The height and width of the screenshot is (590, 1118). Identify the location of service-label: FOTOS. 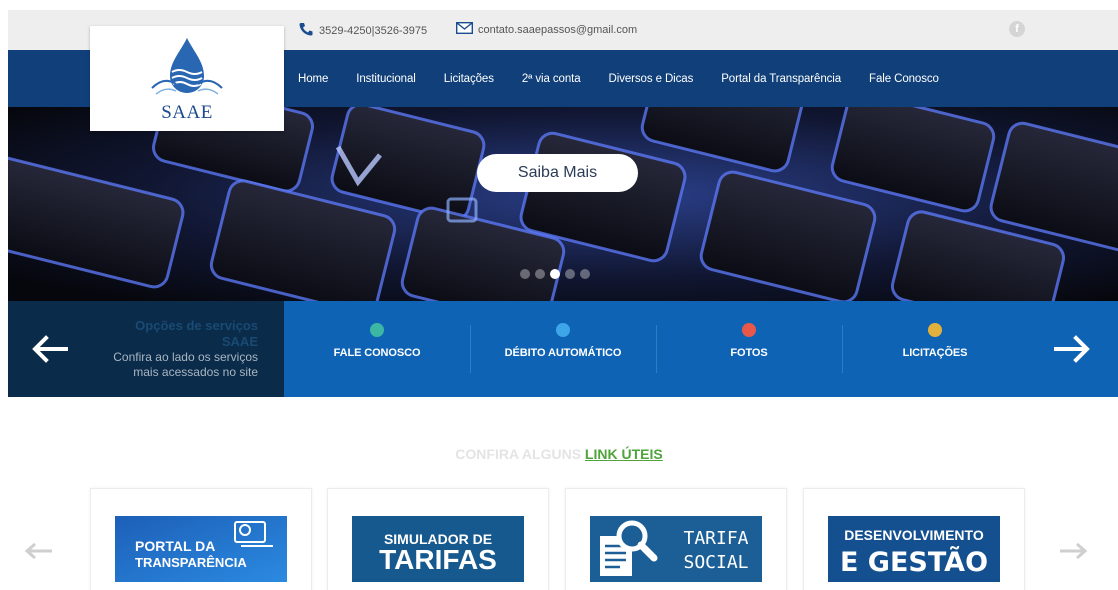
(749, 353).